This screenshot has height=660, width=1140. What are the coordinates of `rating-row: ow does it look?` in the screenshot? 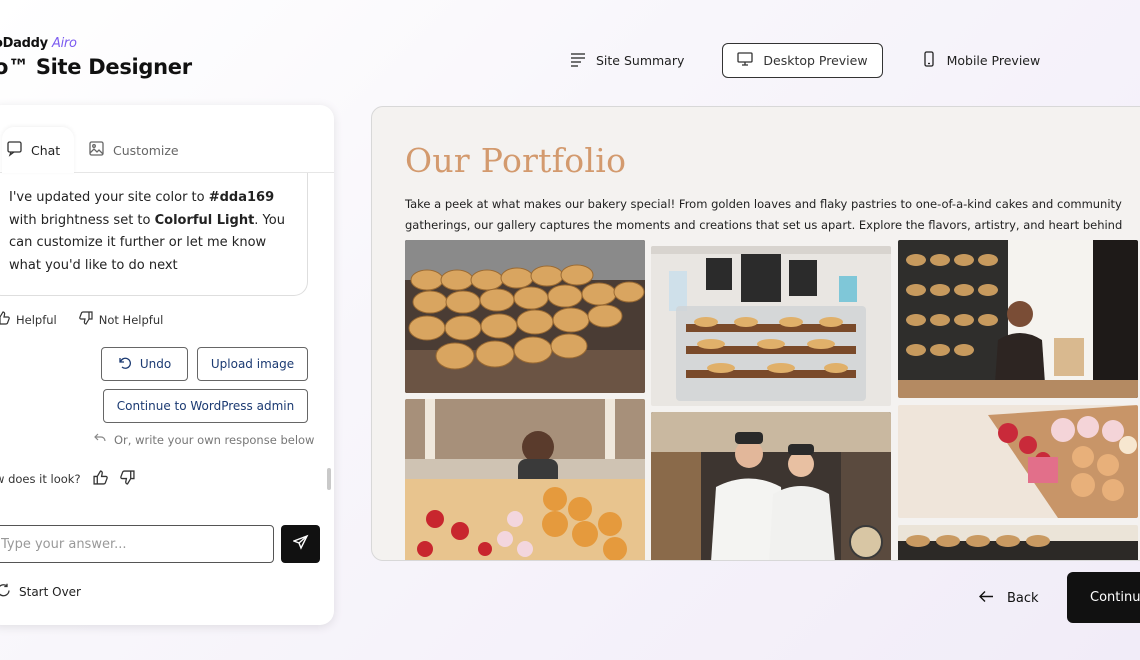 It's located at (67, 479).